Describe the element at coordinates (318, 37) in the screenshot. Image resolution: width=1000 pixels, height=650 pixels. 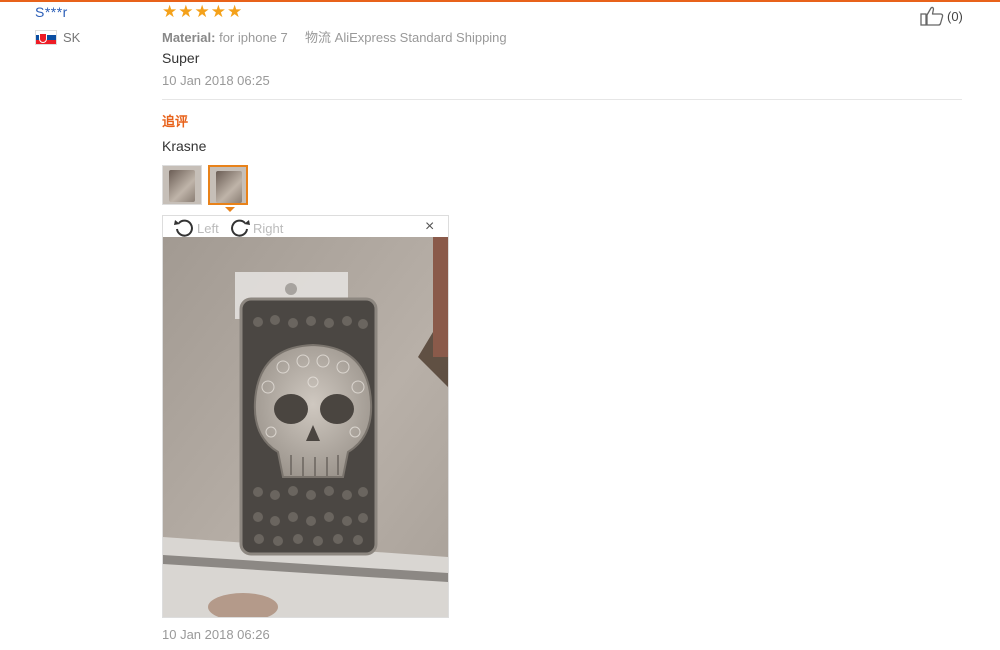
I see `shipping-label: 物流` at that location.